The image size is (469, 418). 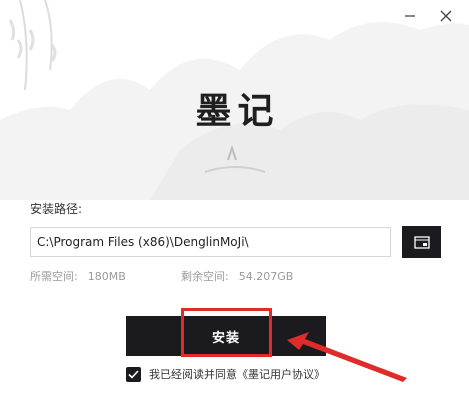 What do you see at coordinates (106, 276) in the screenshot?
I see `required-space-value: 180MB` at bounding box center [106, 276].